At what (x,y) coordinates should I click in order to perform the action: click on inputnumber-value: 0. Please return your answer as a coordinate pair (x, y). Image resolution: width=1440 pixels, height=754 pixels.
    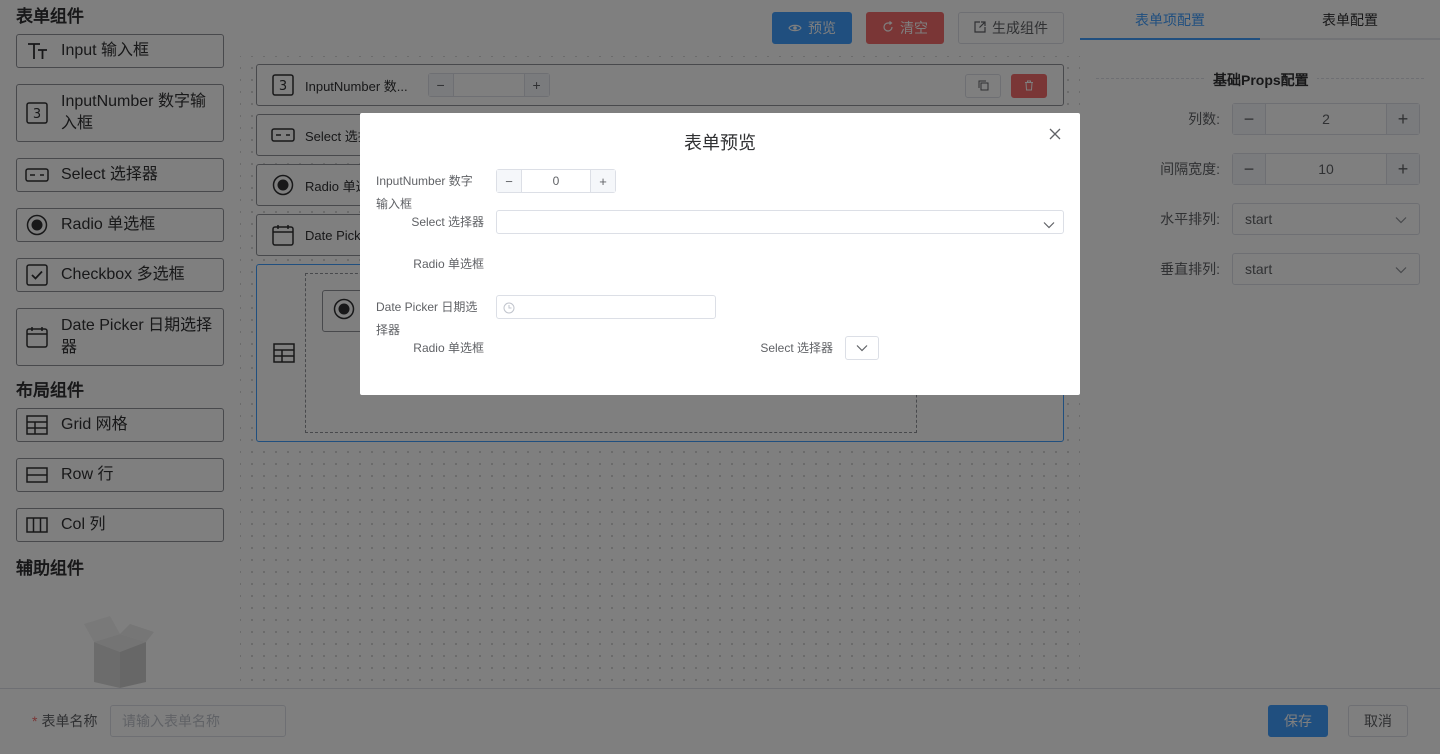
    Looking at the image, I should click on (556, 181).